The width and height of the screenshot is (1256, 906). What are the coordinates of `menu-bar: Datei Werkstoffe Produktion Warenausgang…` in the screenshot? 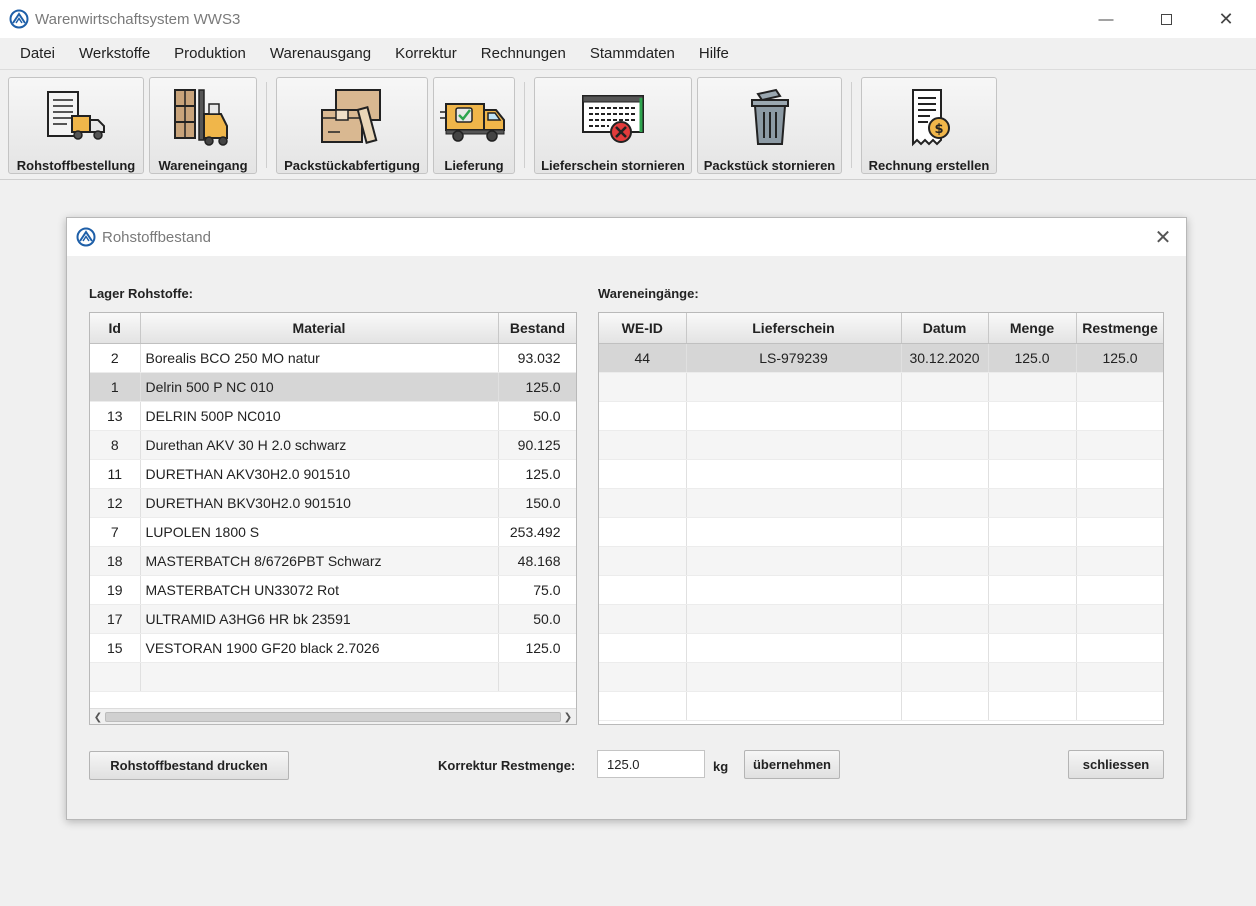 It's located at (628, 54).